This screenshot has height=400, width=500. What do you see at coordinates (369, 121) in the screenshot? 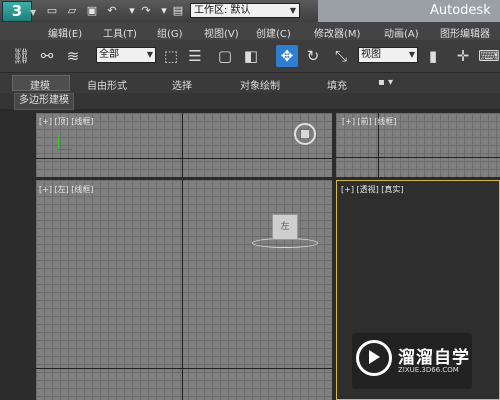
I see `viewport-label-front: [+] [前] [线框]` at bounding box center [369, 121].